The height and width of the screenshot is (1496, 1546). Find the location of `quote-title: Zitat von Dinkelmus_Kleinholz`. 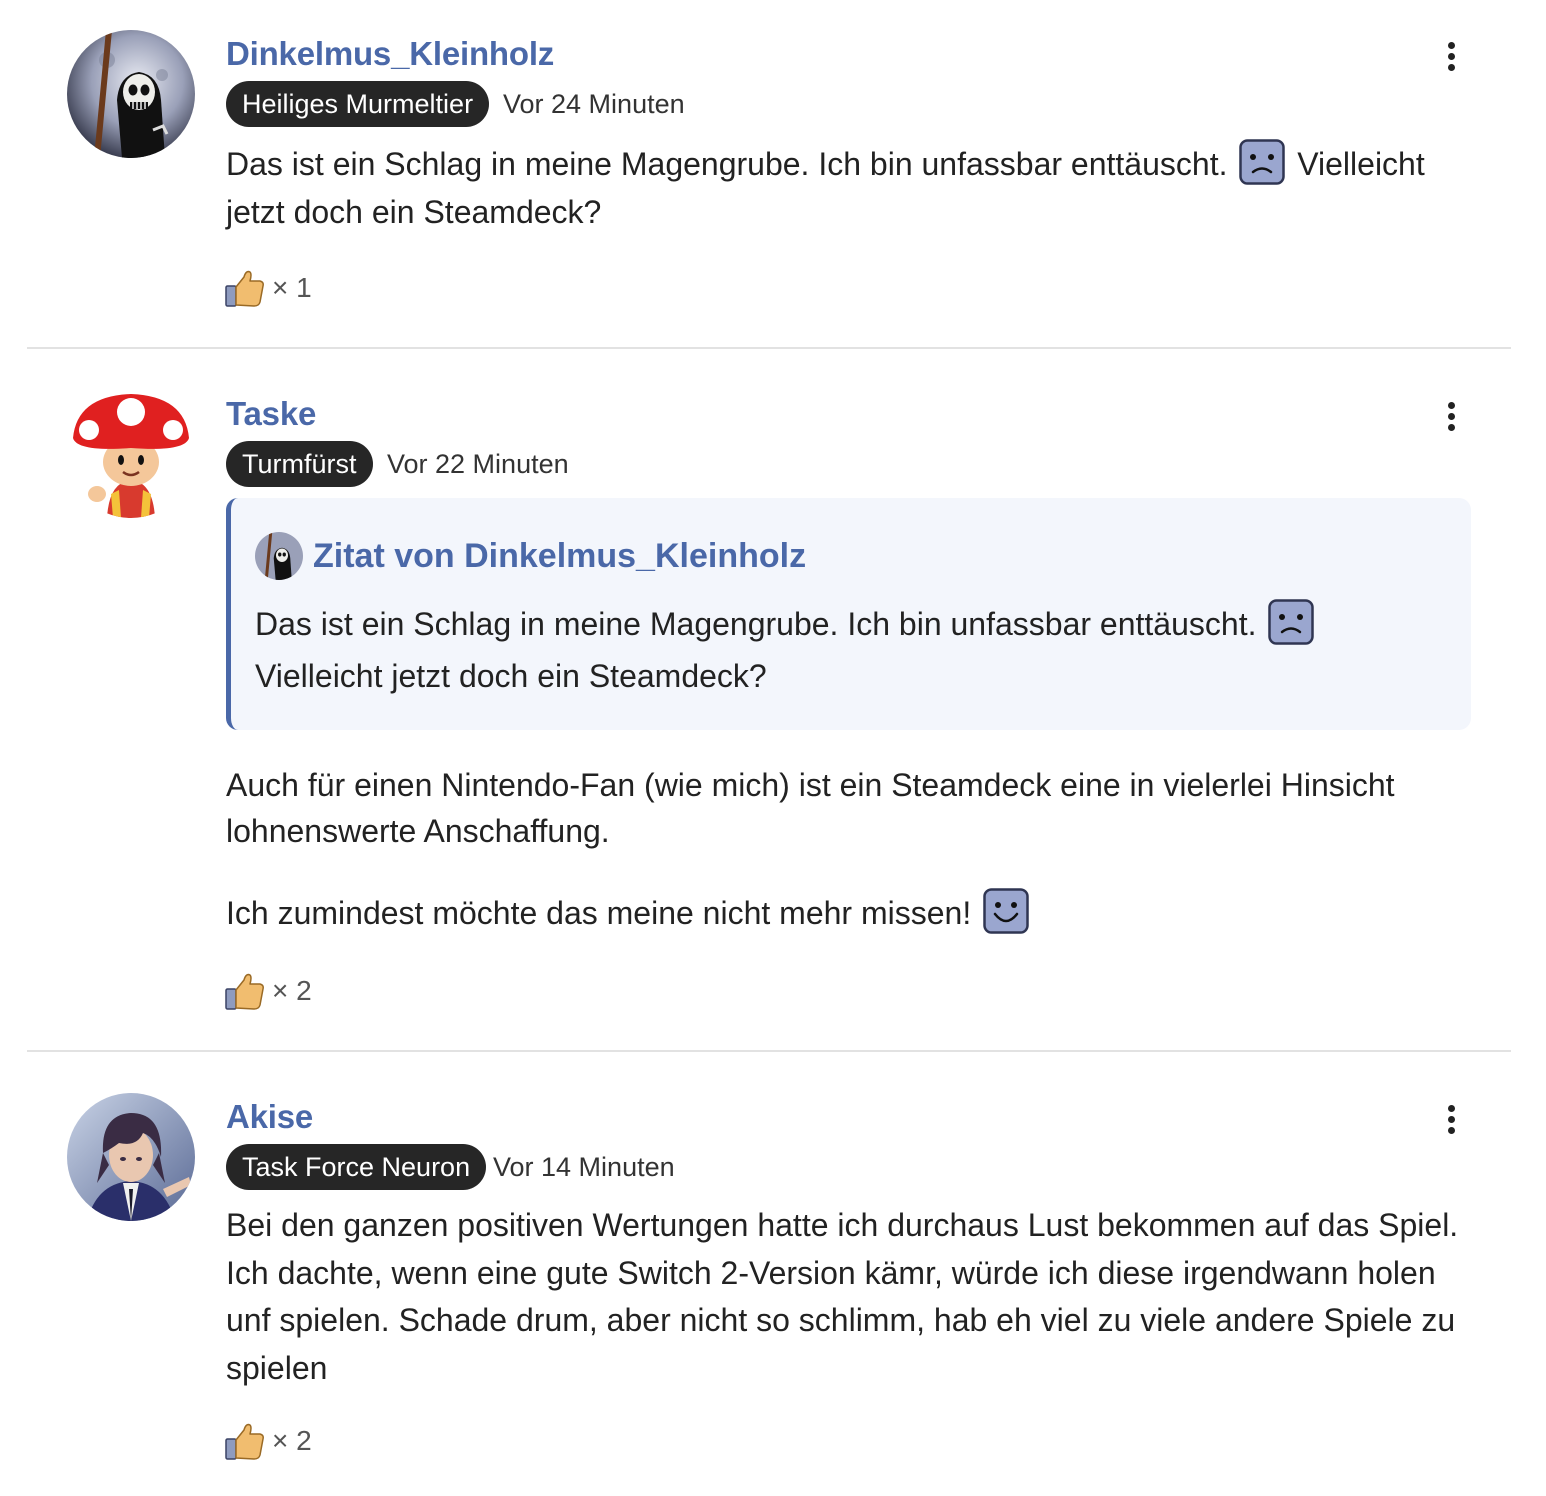

quote-title: Zitat von Dinkelmus_Kleinholz is located at coordinates (559, 556).